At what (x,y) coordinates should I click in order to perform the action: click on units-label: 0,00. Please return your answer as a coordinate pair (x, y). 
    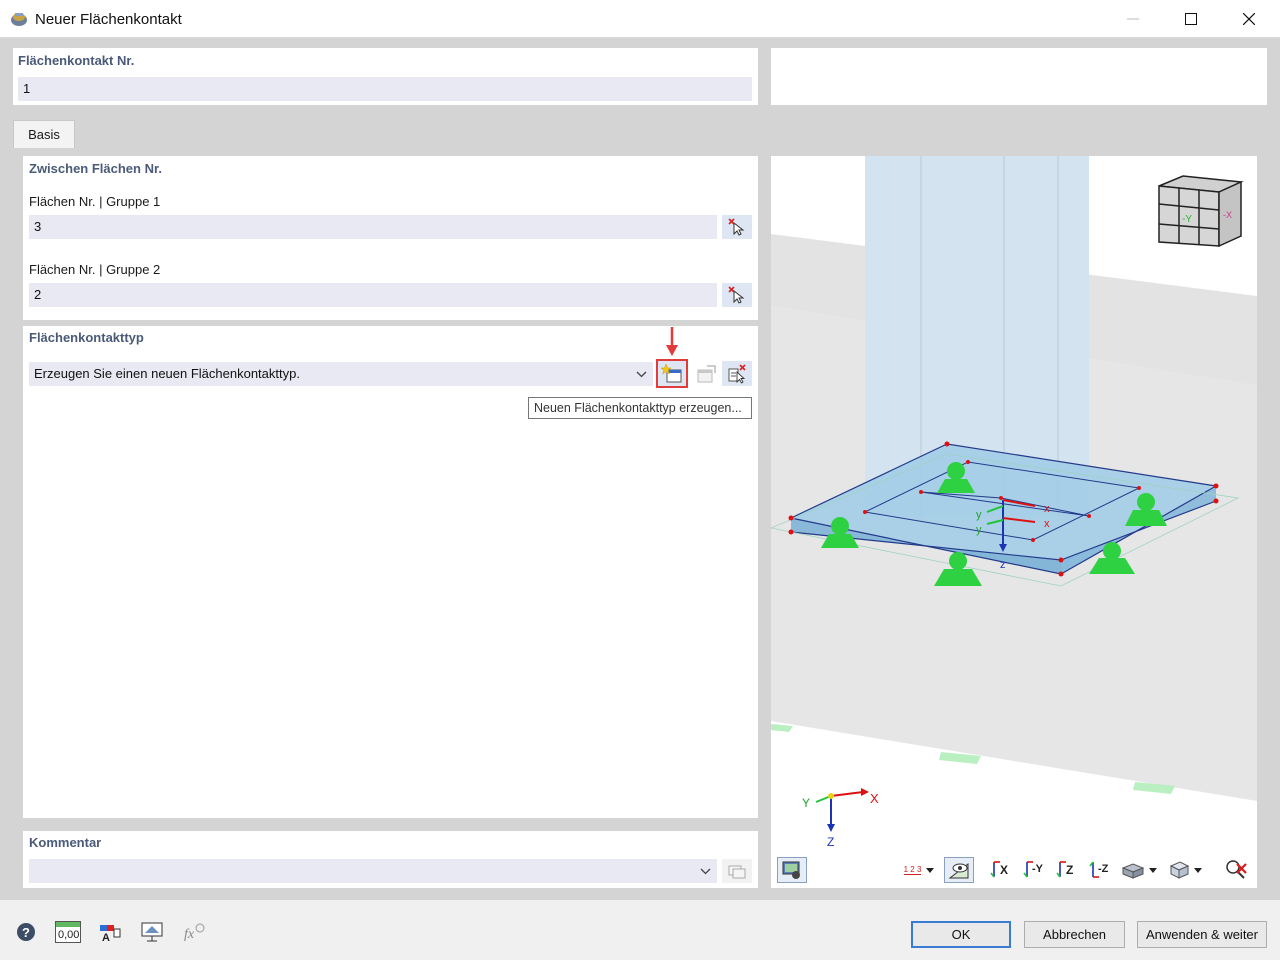
    Looking at the image, I should click on (69, 935).